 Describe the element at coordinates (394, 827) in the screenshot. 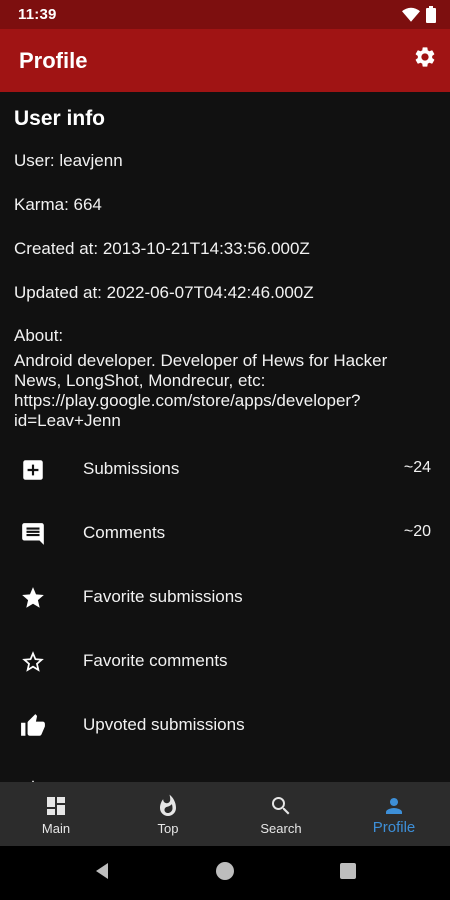

I see `nav-label: Profile` at that location.